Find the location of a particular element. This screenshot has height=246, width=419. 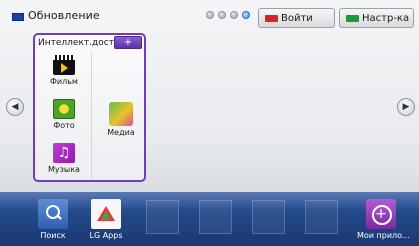

lg-apps-dock-item: LG Apps is located at coordinates (106, 219).